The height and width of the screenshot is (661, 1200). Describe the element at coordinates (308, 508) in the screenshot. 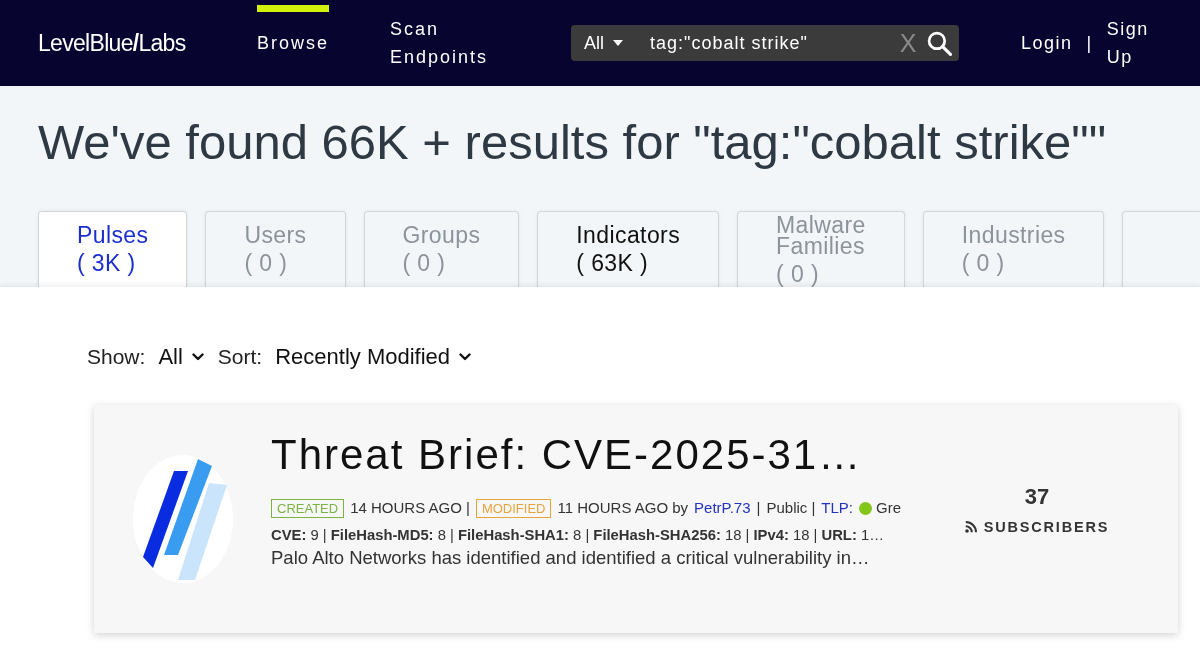

I see `status-tag: CREATED` at that location.